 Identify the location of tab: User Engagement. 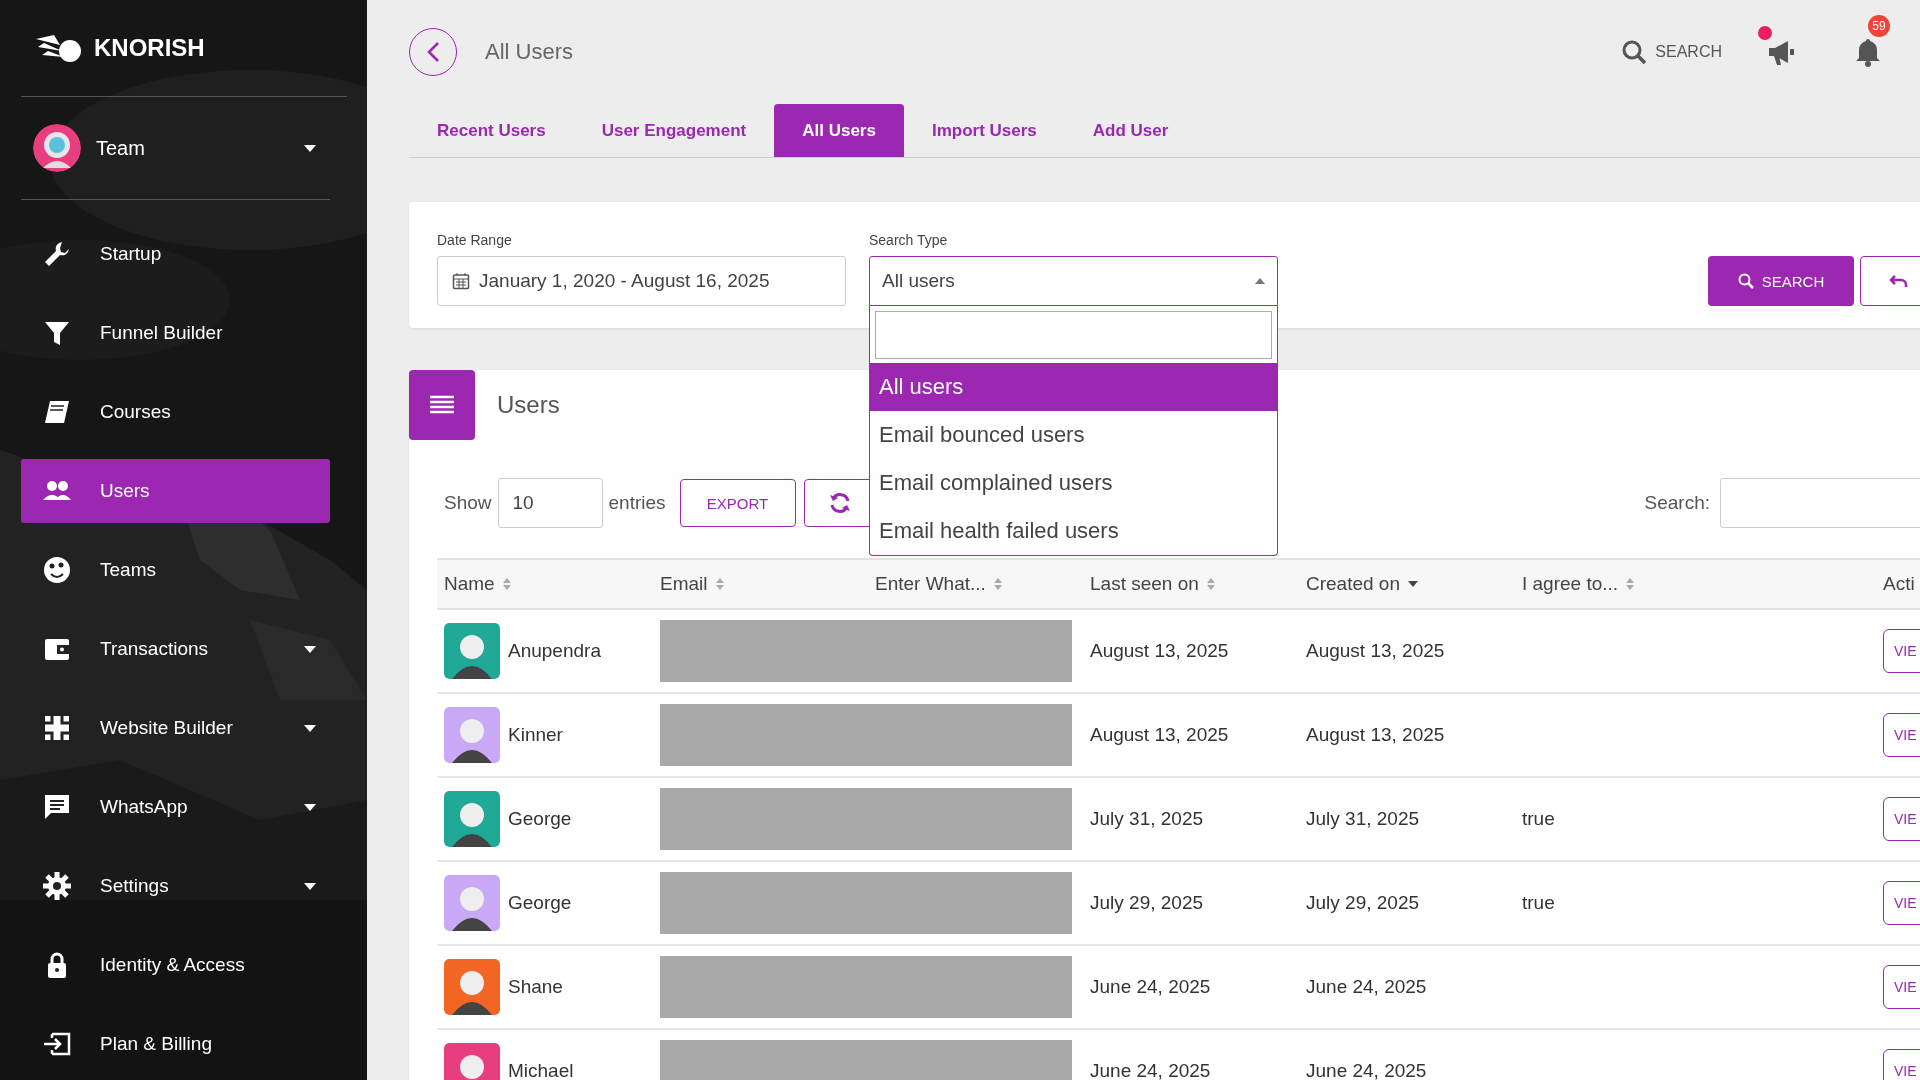
(674, 130).